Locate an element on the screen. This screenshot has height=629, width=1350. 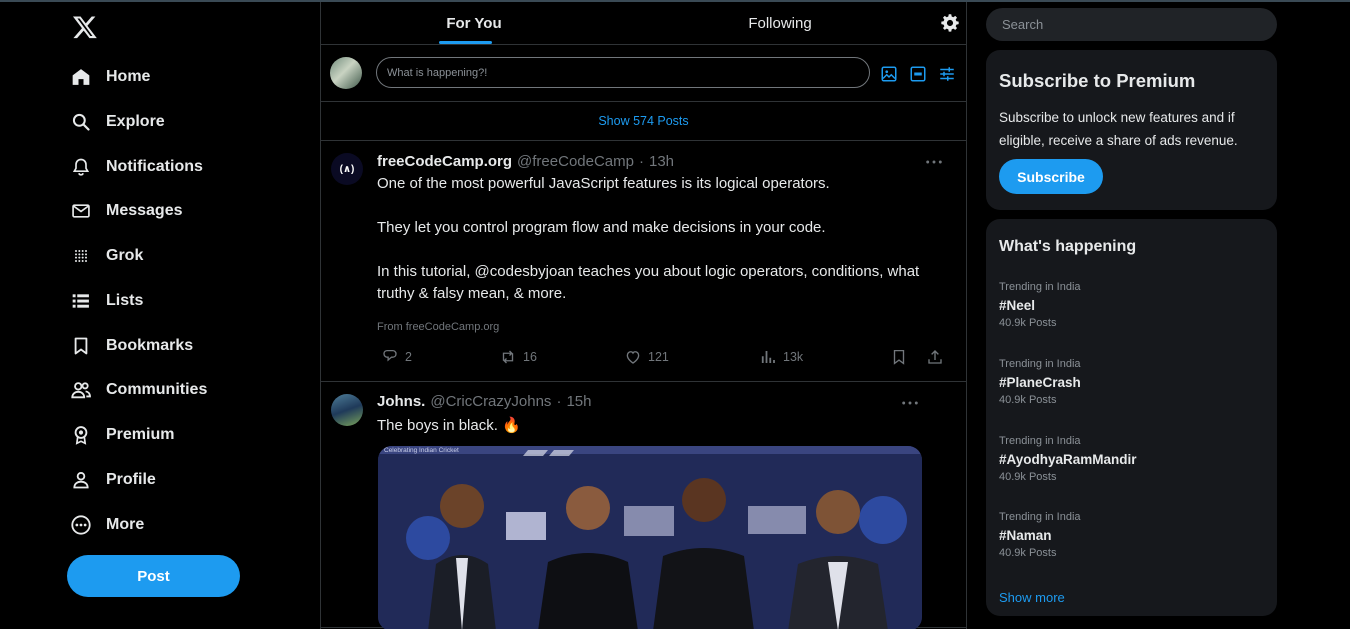
tweet-actions: 2 16 121 13k is located at coordinates (663, 358).